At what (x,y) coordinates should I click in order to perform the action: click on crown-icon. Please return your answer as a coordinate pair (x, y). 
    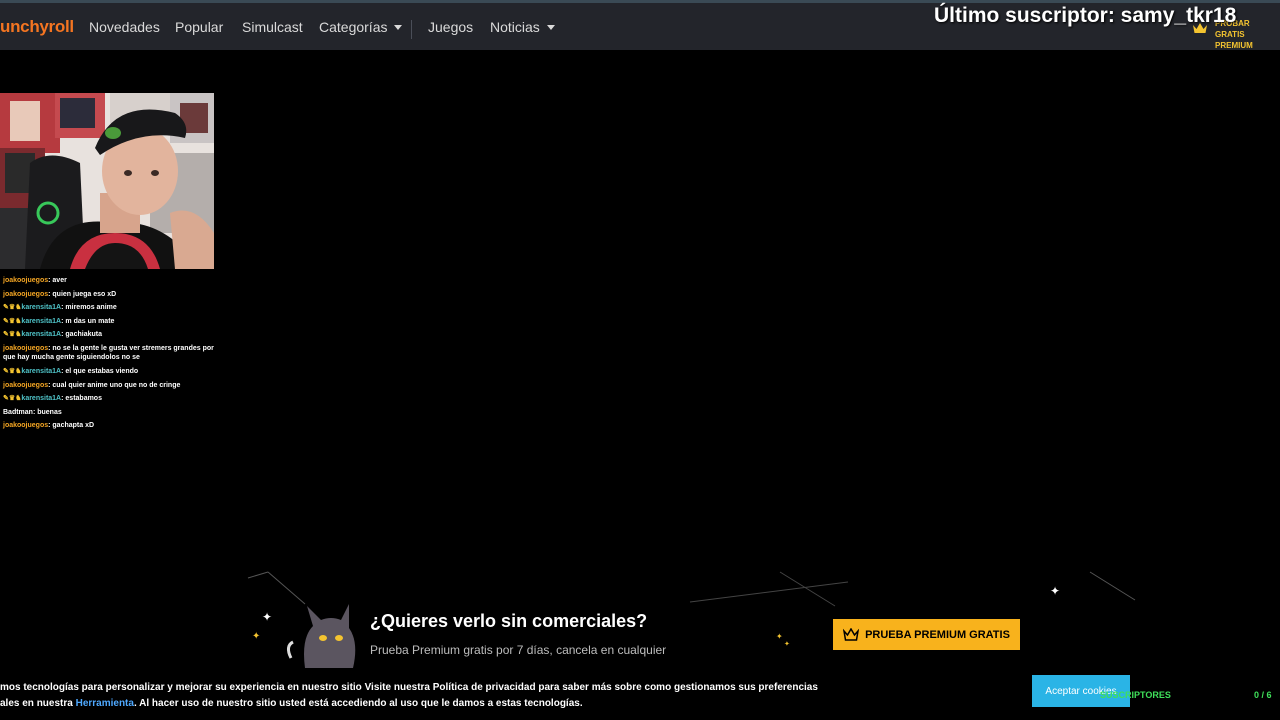
    Looking at the image, I should click on (851, 634).